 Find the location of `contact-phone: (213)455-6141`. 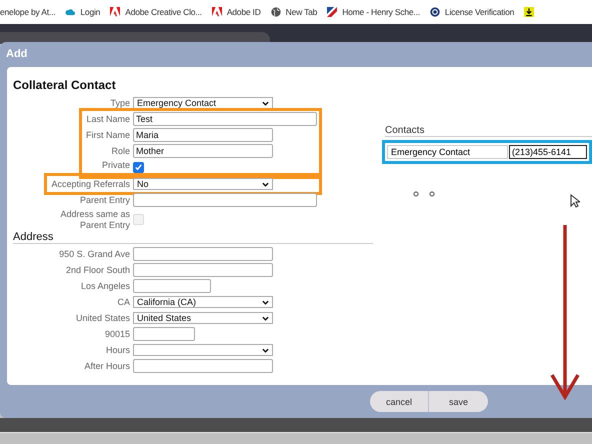

contact-phone: (213)455-6141 is located at coordinates (548, 152).